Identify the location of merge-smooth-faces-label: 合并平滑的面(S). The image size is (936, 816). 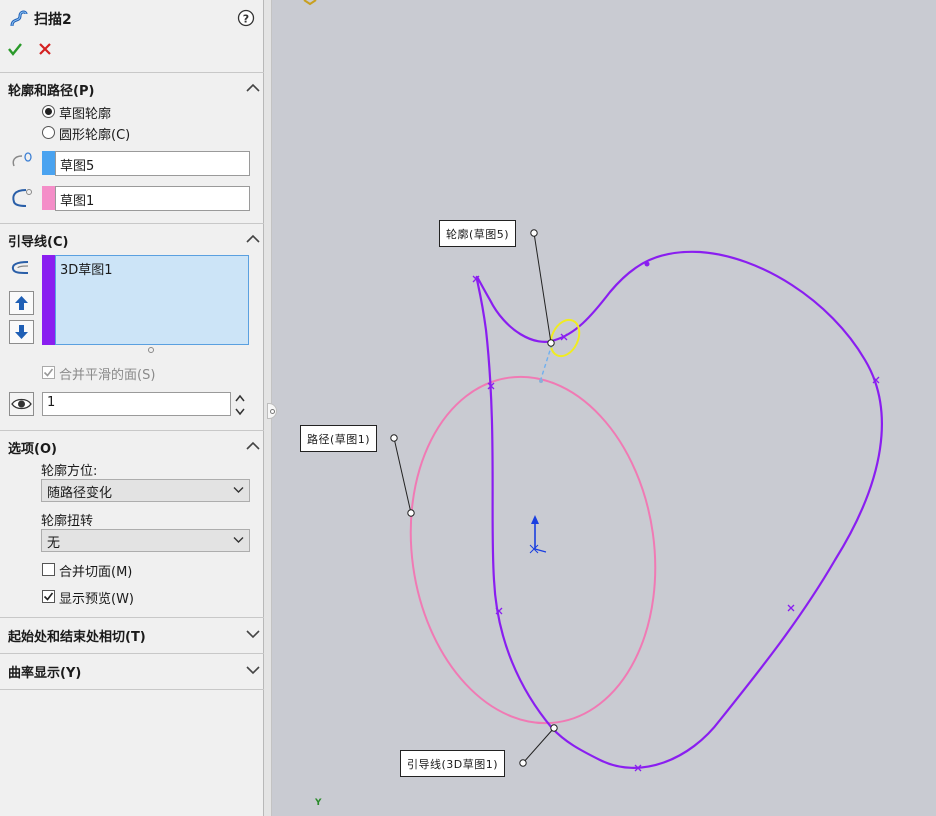
(107, 375).